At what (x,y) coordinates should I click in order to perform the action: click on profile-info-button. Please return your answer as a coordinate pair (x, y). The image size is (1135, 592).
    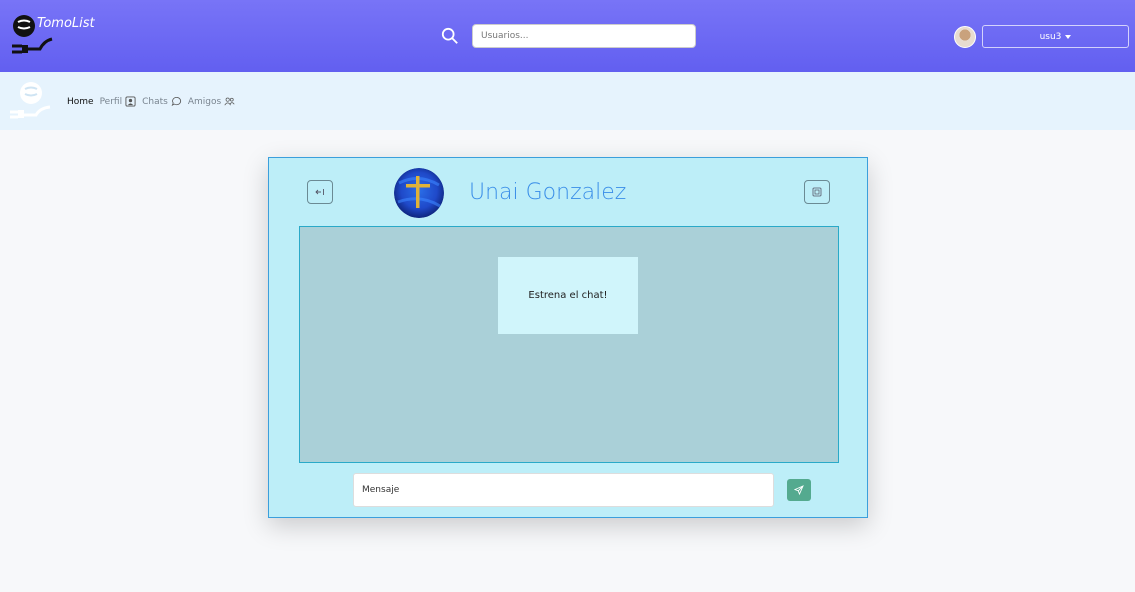
    Looking at the image, I should click on (817, 192).